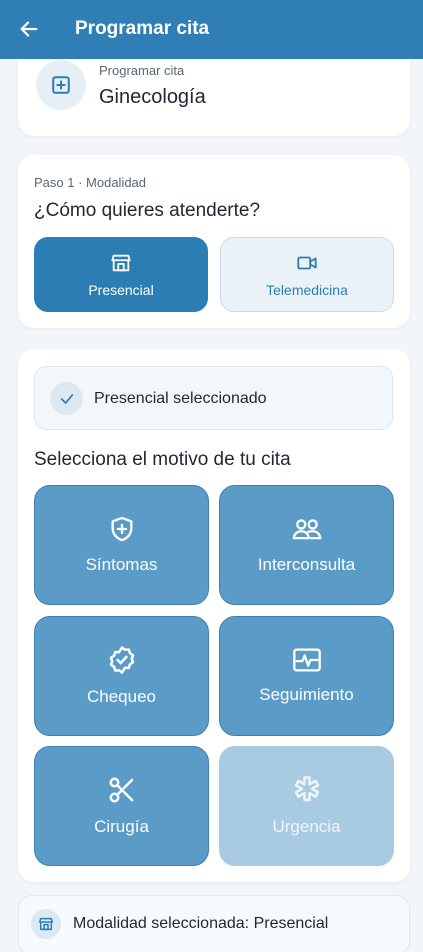 This screenshot has height=952, width=423. I want to click on shield-plus-icon, so click(121, 529).